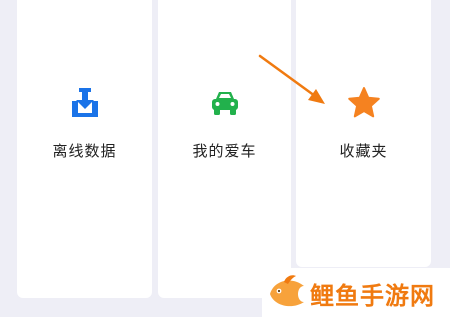 The image size is (450, 317). I want to click on tile-label: 离线数据, so click(84, 151).